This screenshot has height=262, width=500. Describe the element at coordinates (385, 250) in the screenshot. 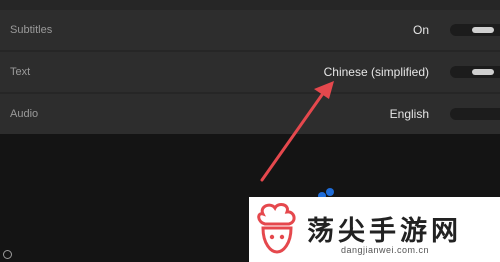

I see `watermark-url: dangjianwei.com.cn` at that location.